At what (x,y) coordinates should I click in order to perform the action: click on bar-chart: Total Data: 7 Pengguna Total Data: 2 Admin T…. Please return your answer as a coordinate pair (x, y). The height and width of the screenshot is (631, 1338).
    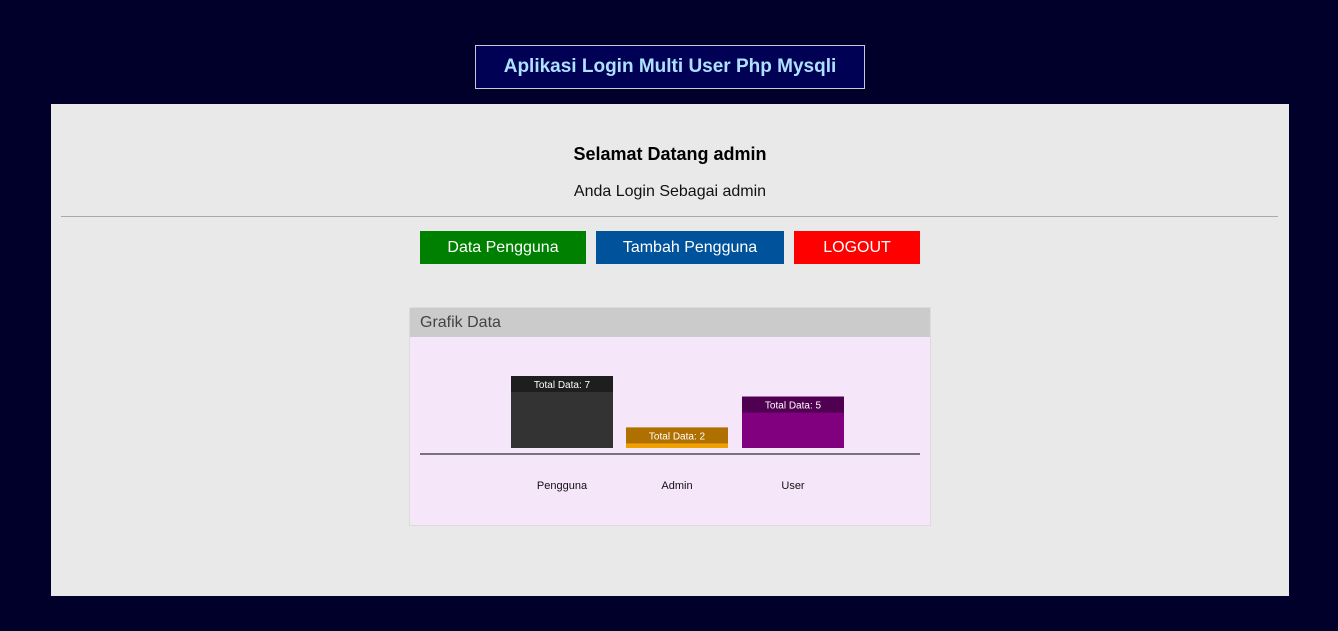
    Looking at the image, I should click on (670, 434).